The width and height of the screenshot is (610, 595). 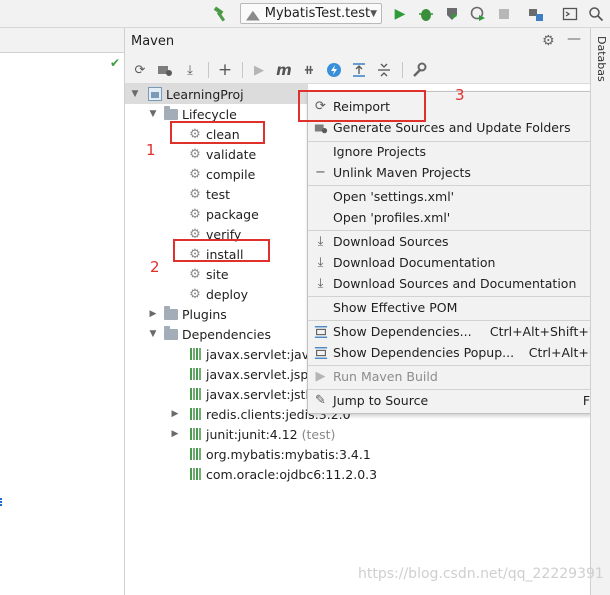 What do you see at coordinates (187, 314) in the screenshot?
I see `tree-node-plugins: ▶ Plugins` at bounding box center [187, 314].